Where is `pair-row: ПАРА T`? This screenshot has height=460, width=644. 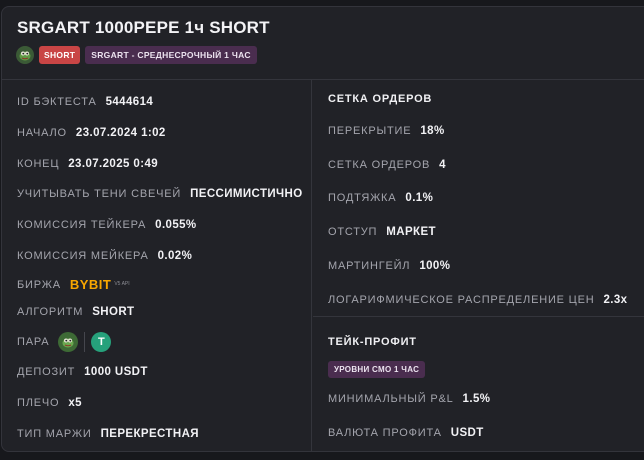 pair-row: ПАРА T is located at coordinates (64, 342).